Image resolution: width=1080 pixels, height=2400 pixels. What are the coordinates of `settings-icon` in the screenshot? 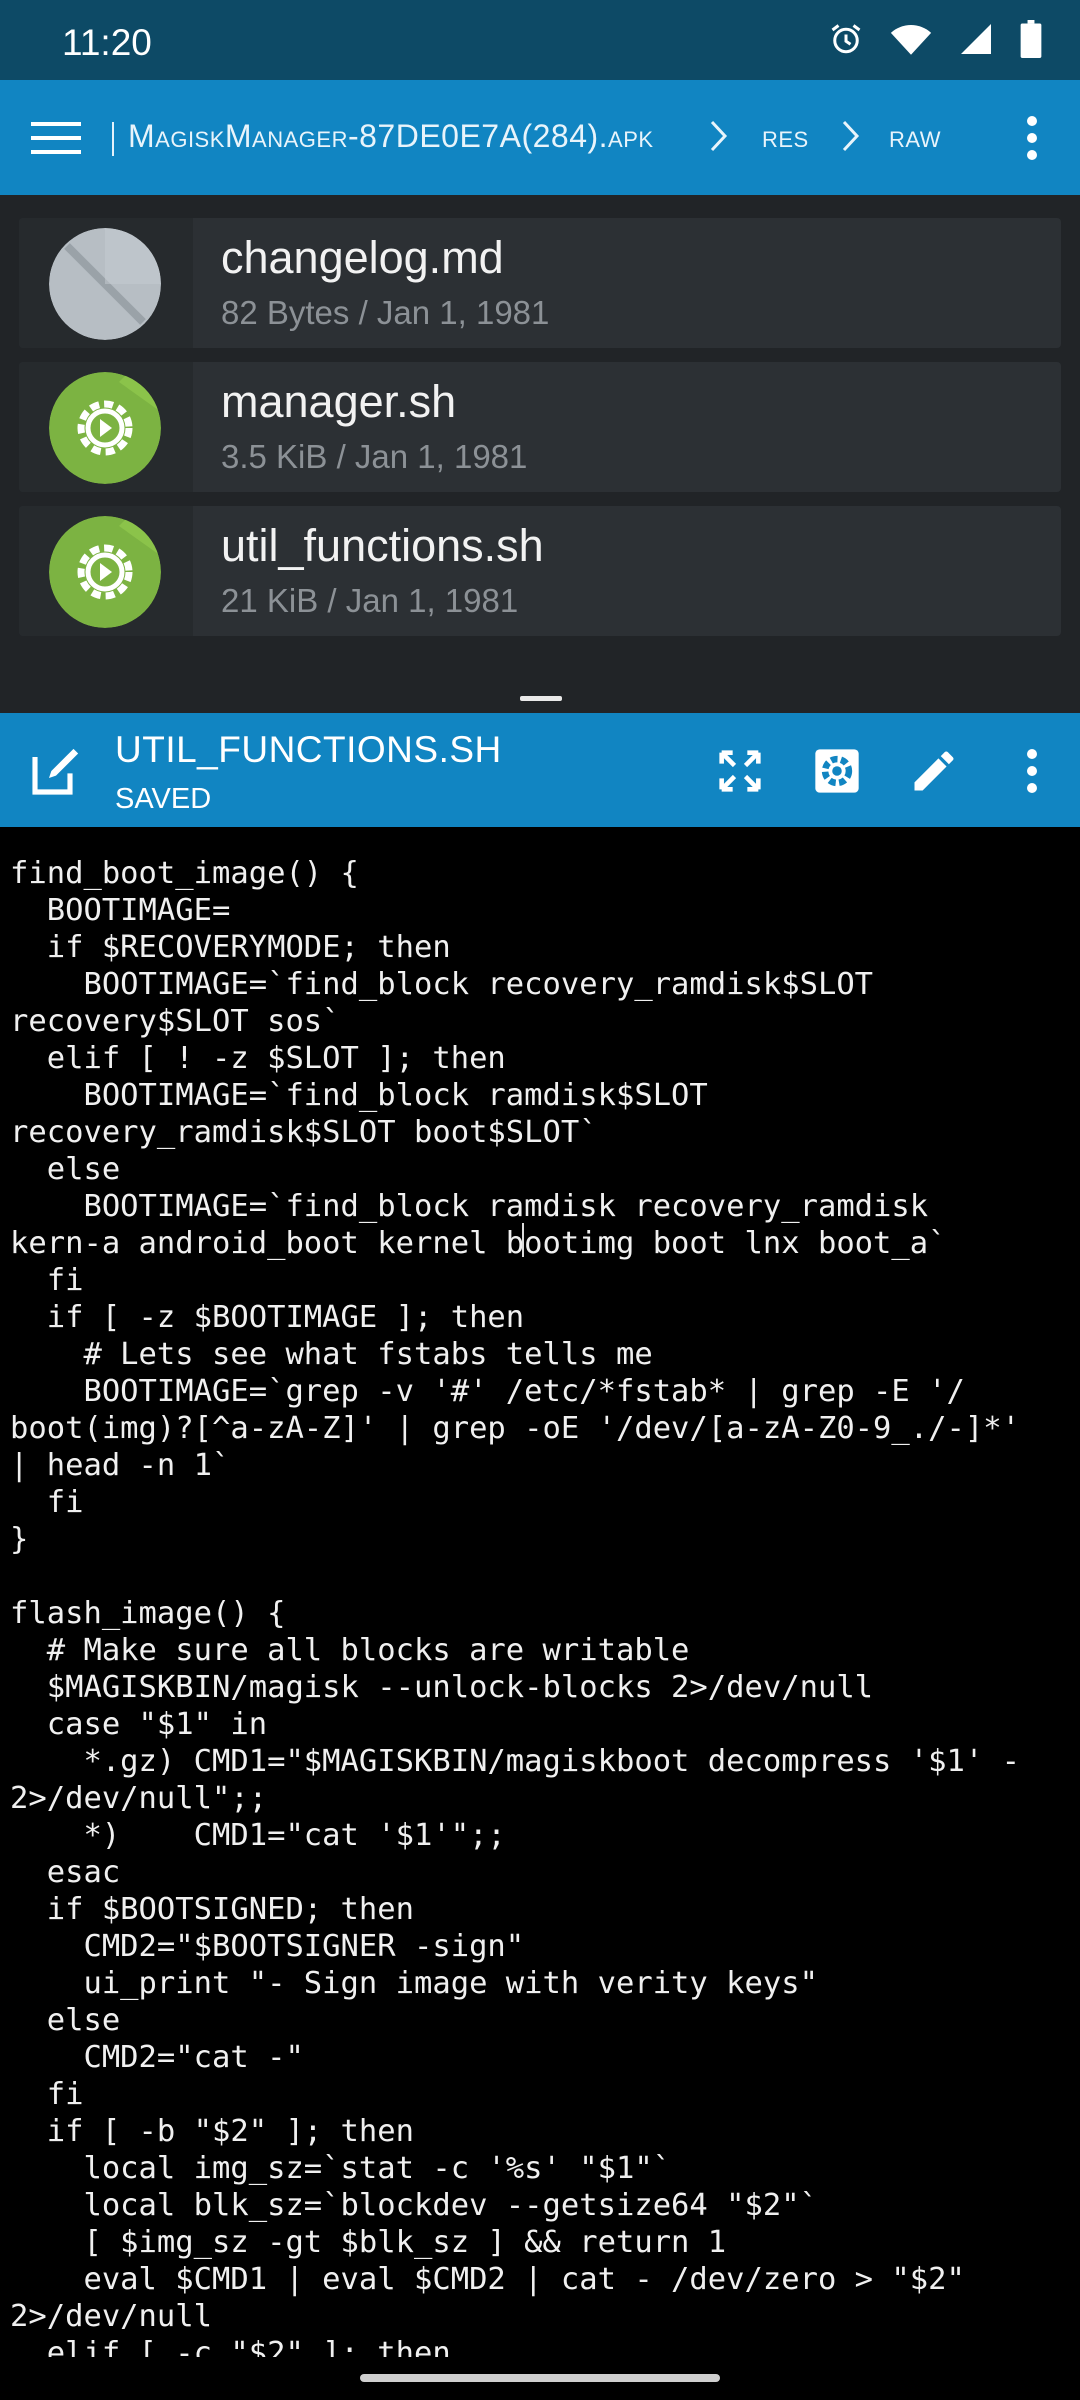 It's located at (837, 771).